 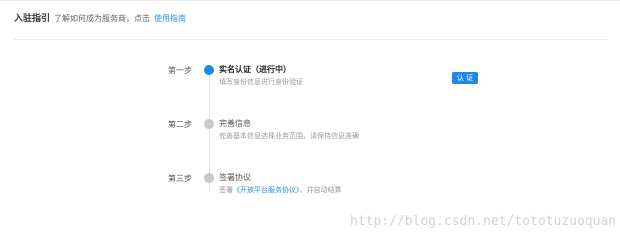 I want to click on step-description: 完善基本信息选择业务范围，请保持信息准确, so click(x=289, y=136).